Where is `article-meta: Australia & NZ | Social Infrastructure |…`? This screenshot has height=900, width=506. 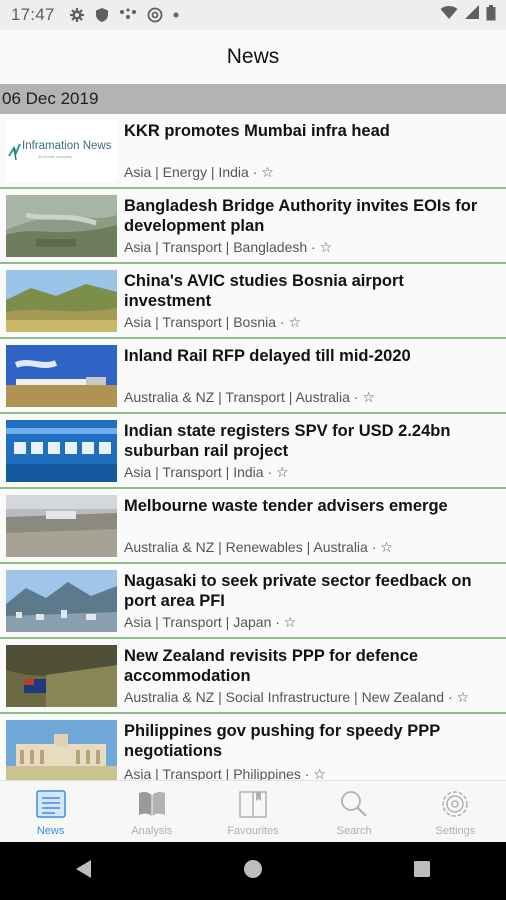
article-meta: Australia & NZ | Social Infrastructure |… is located at coordinates (296, 697).